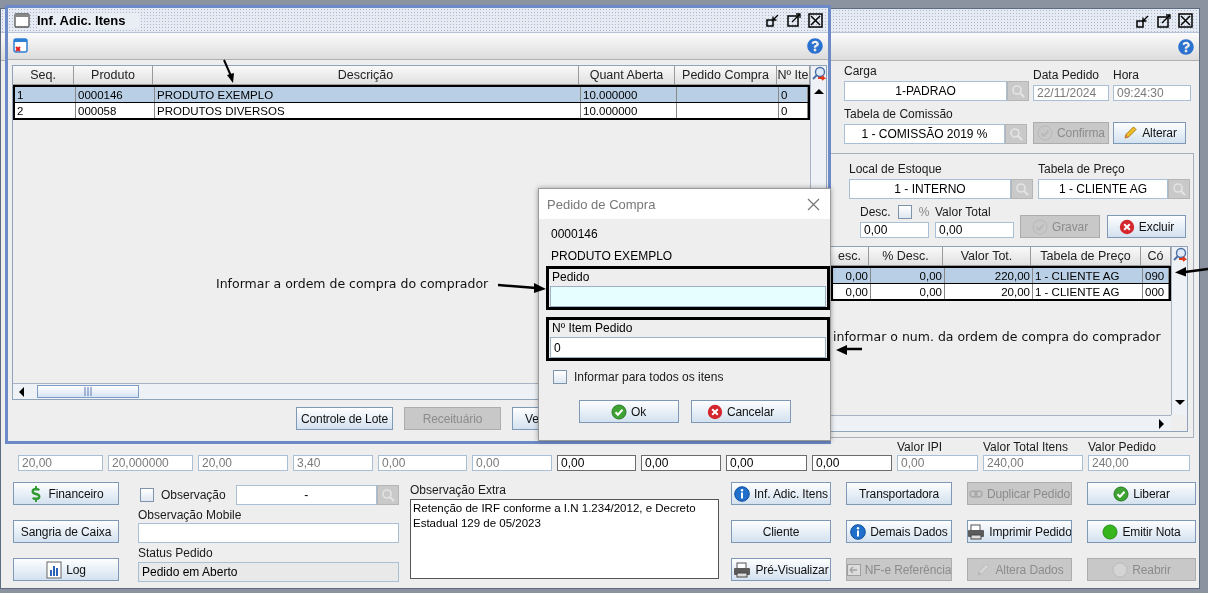 This screenshot has height=593, width=1208. What do you see at coordinates (924, 134) in the screenshot?
I see `lookup-field: 1 - COMISSÃO 2019 %` at bounding box center [924, 134].